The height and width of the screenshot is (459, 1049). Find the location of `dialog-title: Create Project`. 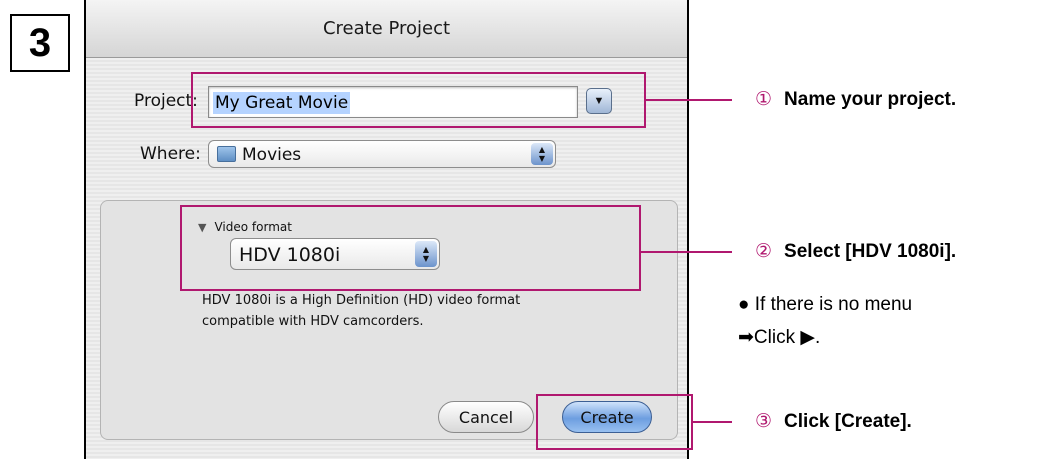

dialog-title: Create Project is located at coordinates (386, 29).